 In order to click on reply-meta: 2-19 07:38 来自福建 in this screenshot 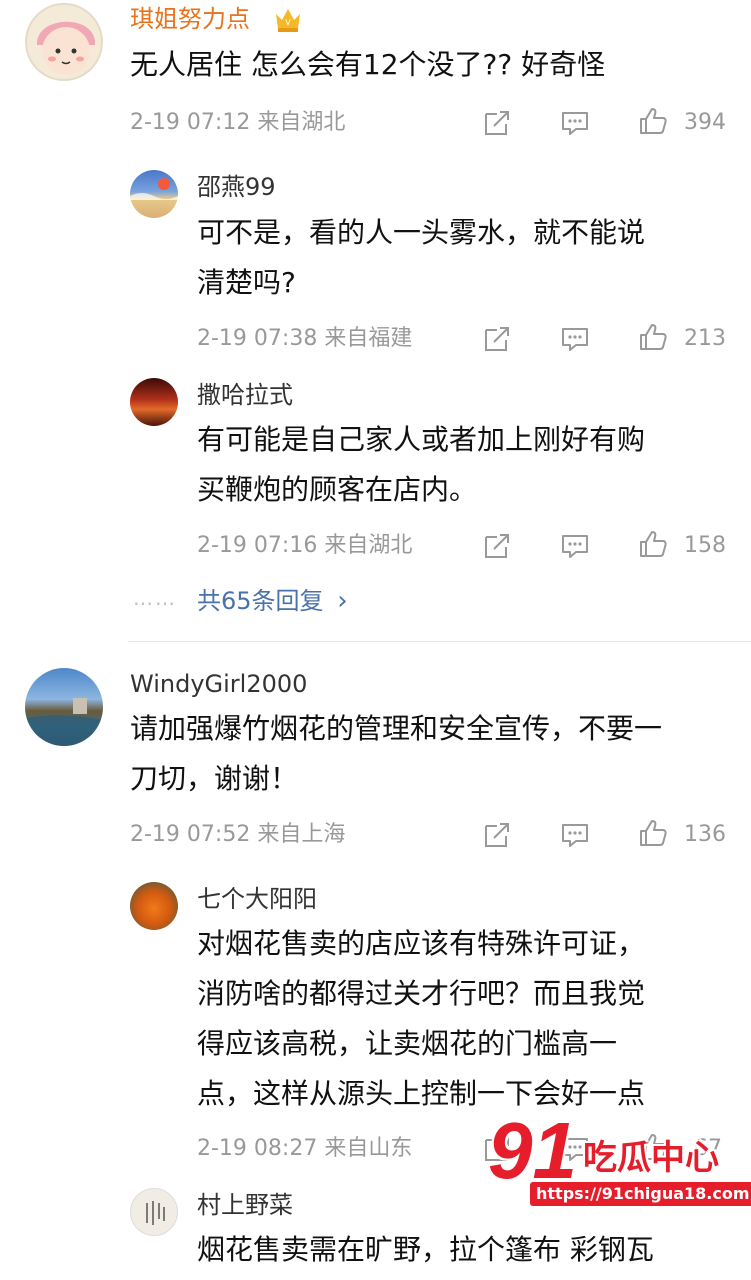, I will do `click(305, 338)`.